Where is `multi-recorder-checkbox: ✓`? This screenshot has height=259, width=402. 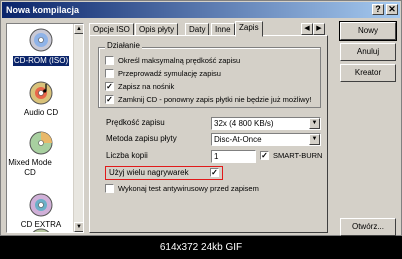
multi-recorder-checkbox: ✓ is located at coordinates (216, 173).